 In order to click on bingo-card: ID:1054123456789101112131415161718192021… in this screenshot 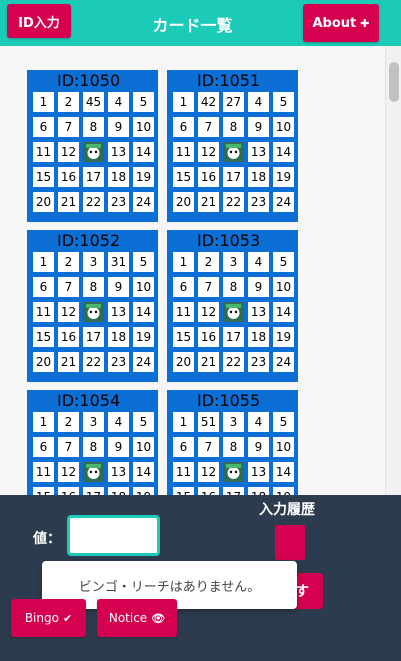, I will do `click(92, 442)`.